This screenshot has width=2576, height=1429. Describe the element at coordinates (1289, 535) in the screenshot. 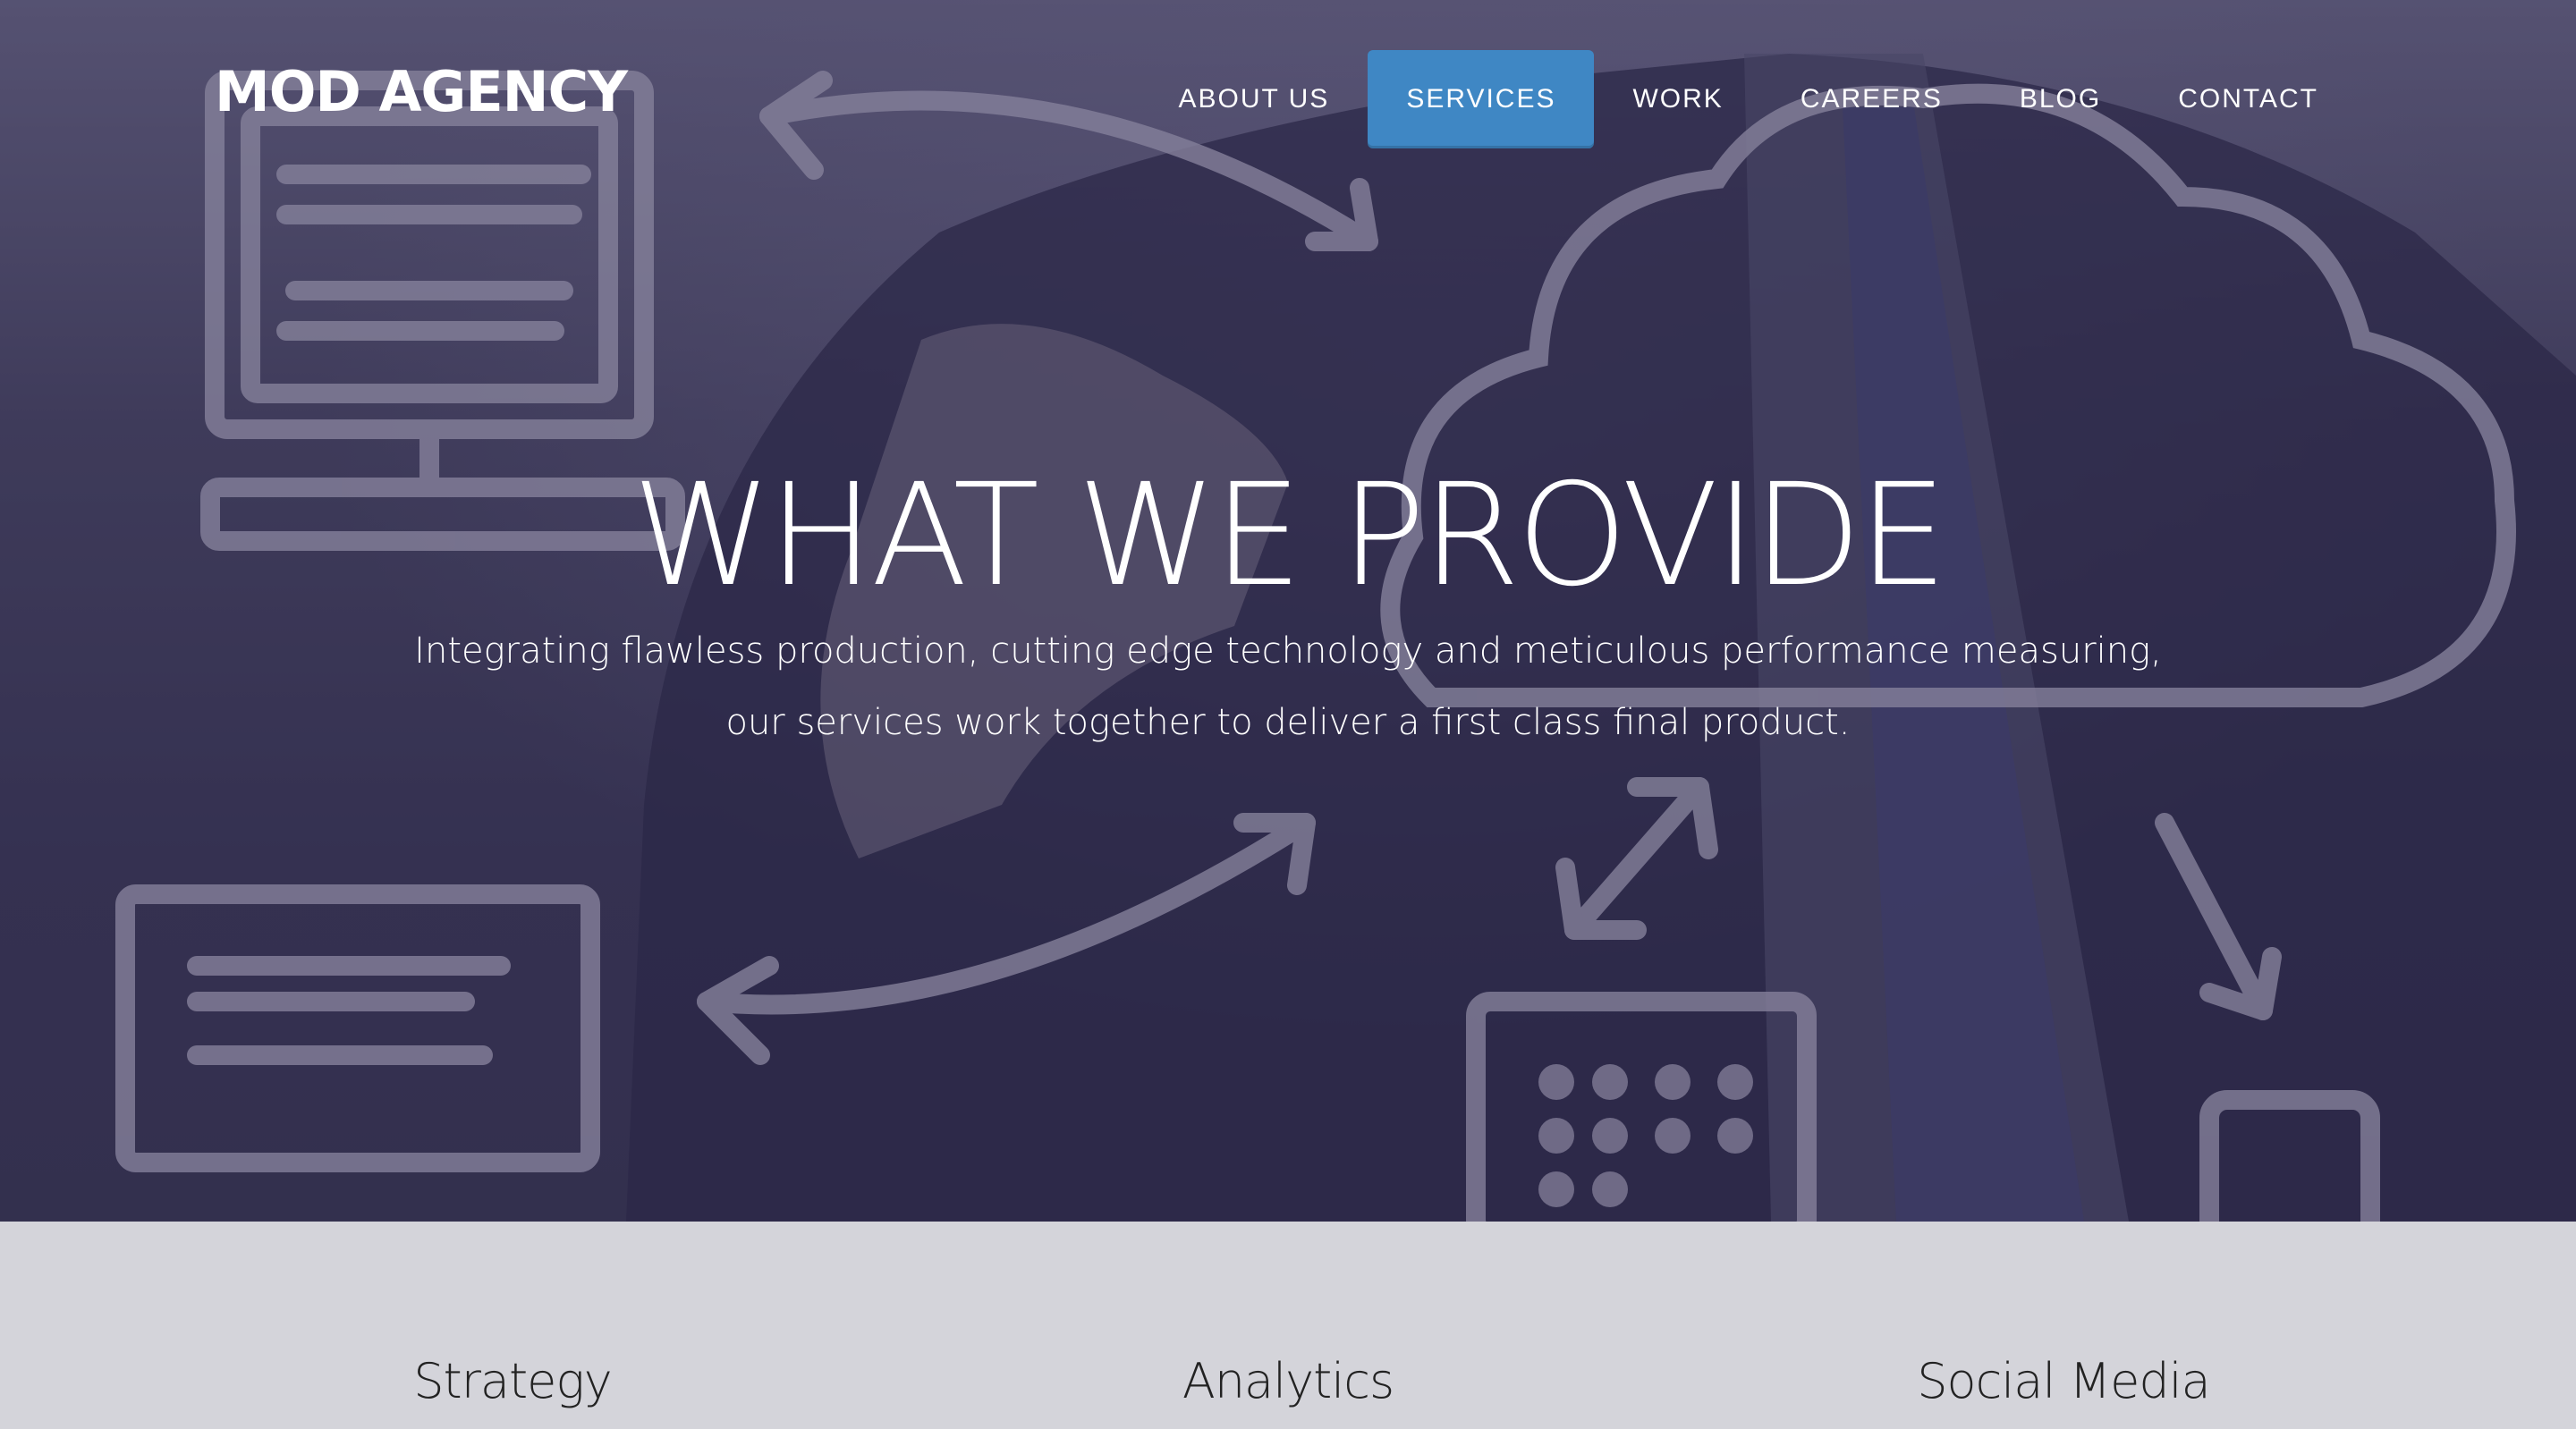

I see `hero-title: WHAT WE PROVIDE` at that location.